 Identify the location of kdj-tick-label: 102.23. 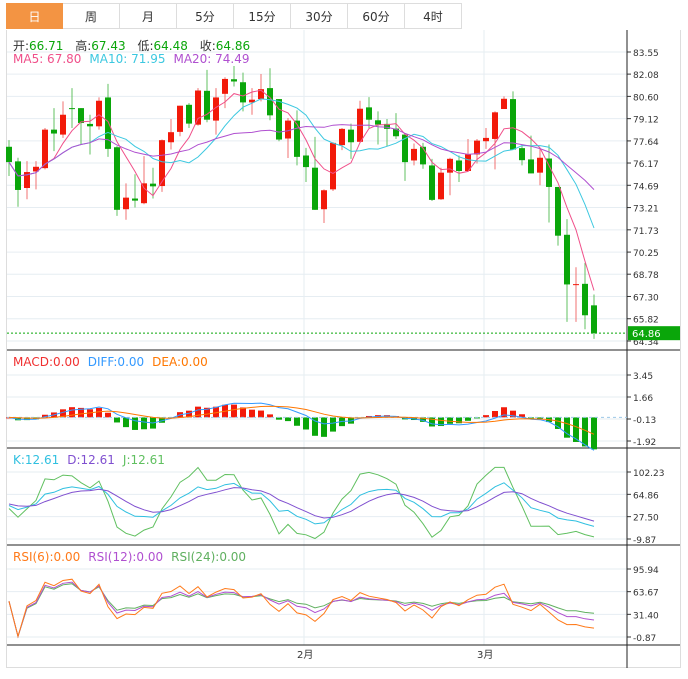
(649, 474).